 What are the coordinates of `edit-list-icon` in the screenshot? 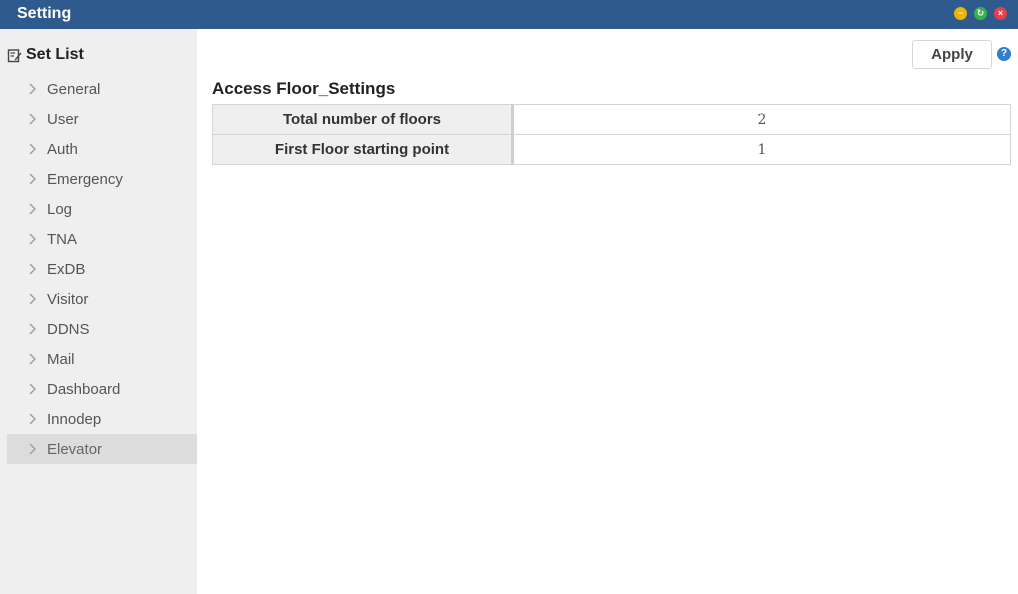 It's located at (14, 55).